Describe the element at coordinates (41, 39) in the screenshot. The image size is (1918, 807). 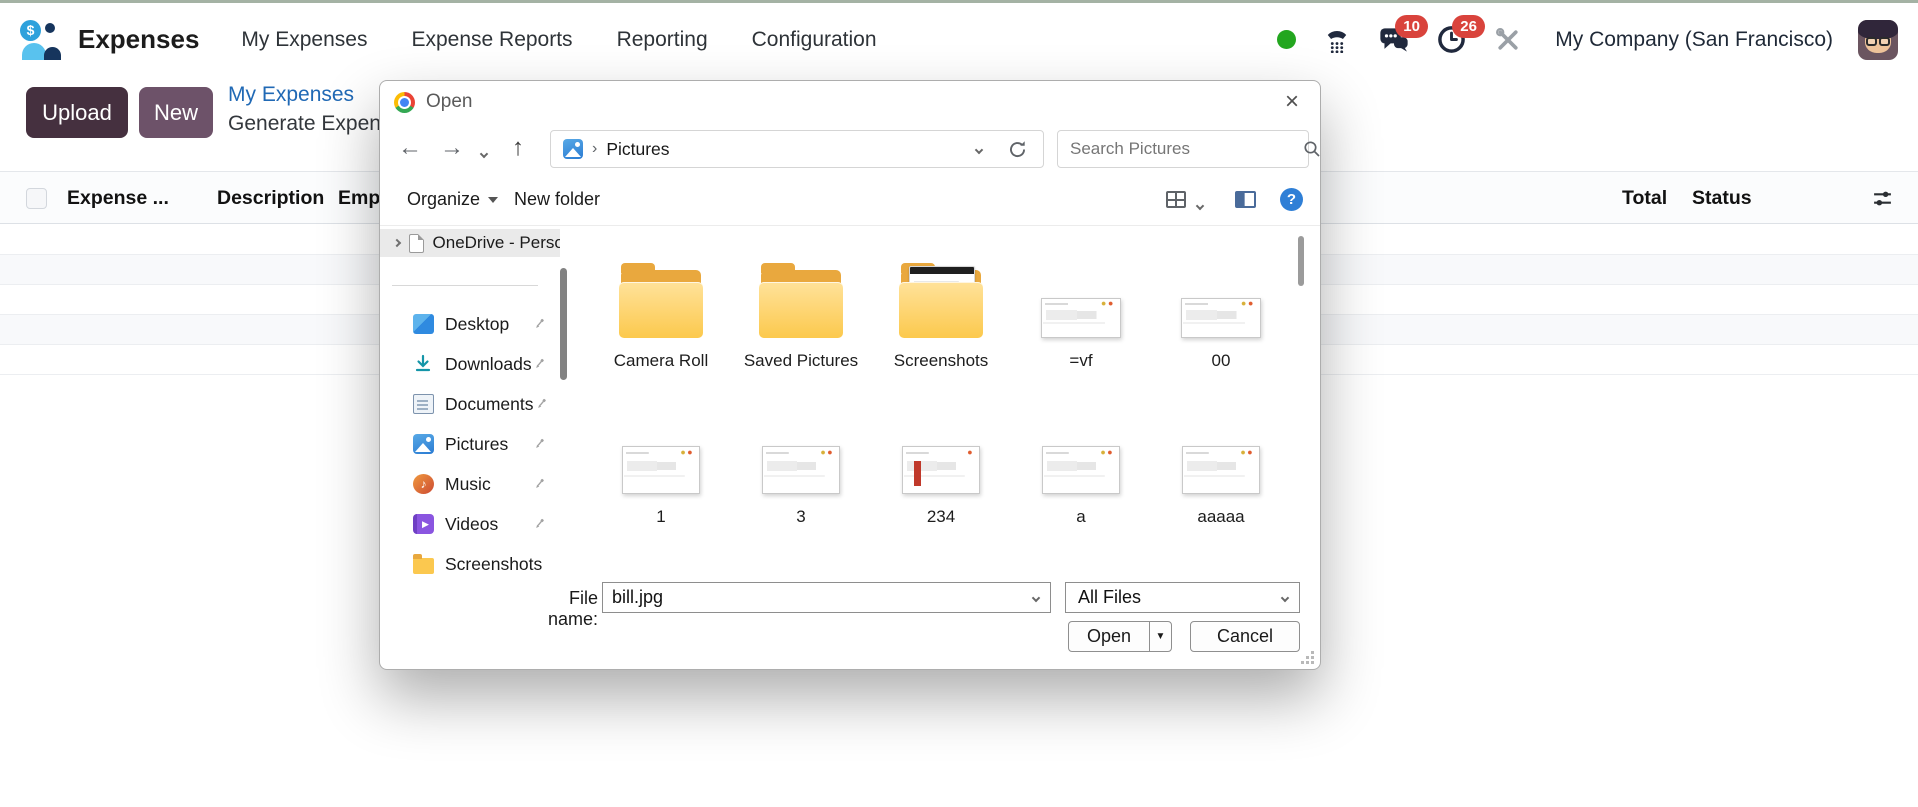
I see `expenses-app-icon: $` at that location.